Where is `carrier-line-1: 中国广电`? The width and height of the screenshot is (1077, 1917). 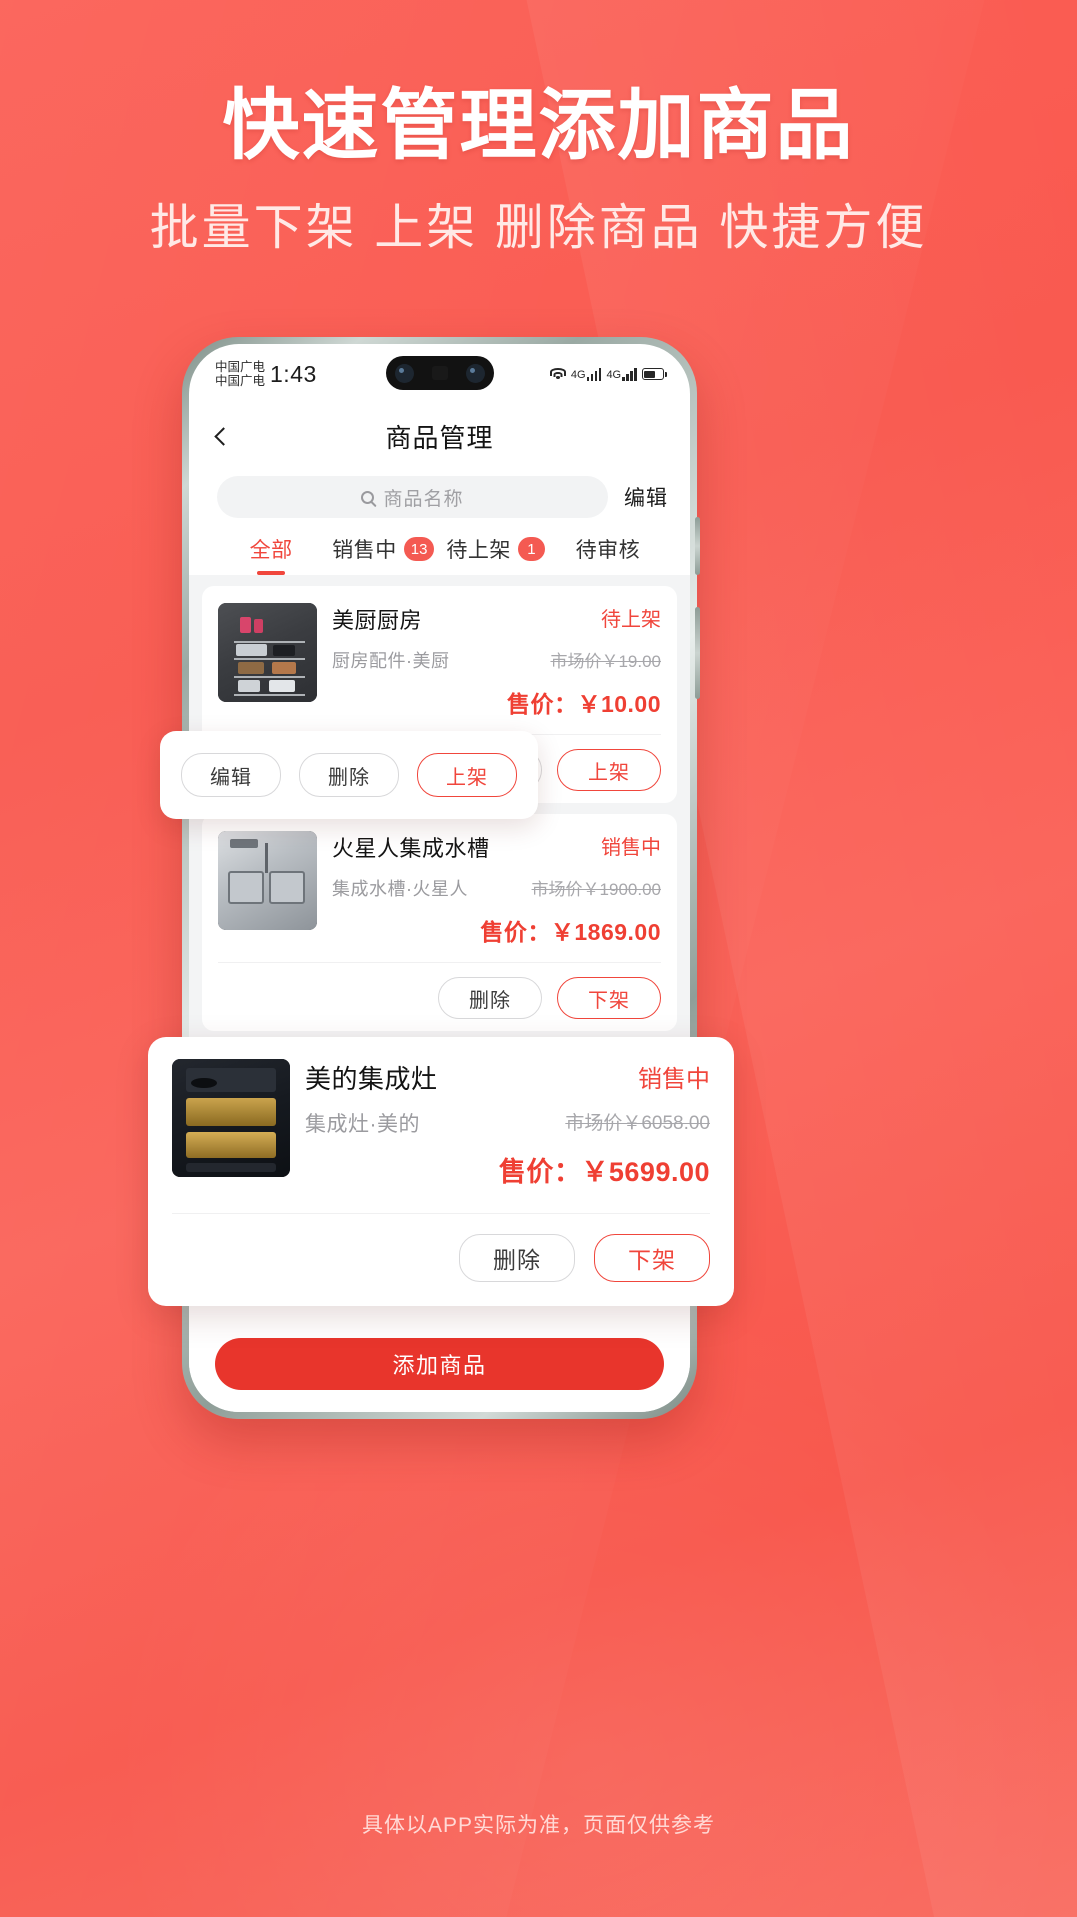
carrier-line-1: 中国广电 is located at coordinates (240, 366).